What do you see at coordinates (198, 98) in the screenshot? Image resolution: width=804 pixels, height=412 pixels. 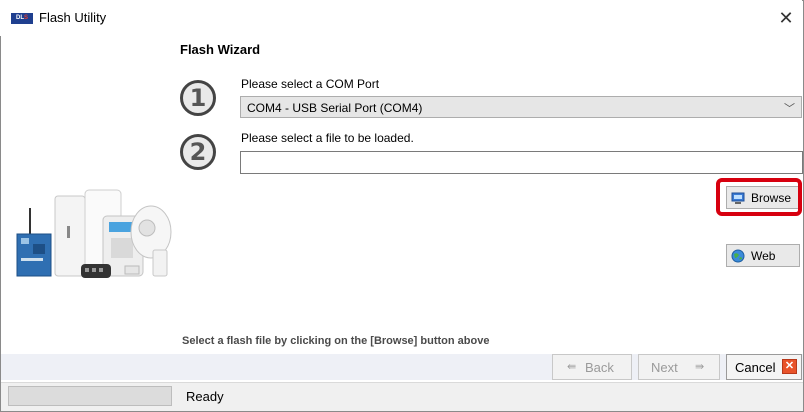 I see `step-1-icon: 1` at bounding box center [198, 98].